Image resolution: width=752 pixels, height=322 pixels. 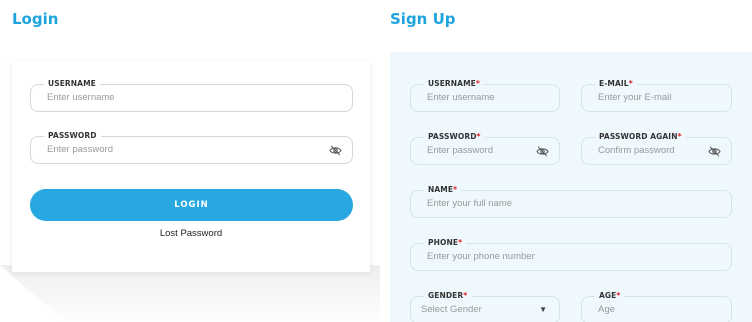 What do you see at coordinates (616, 84) in the screenshot?
I see `signup-email-label: E-MAIL*` at bounding box center [616, 84].